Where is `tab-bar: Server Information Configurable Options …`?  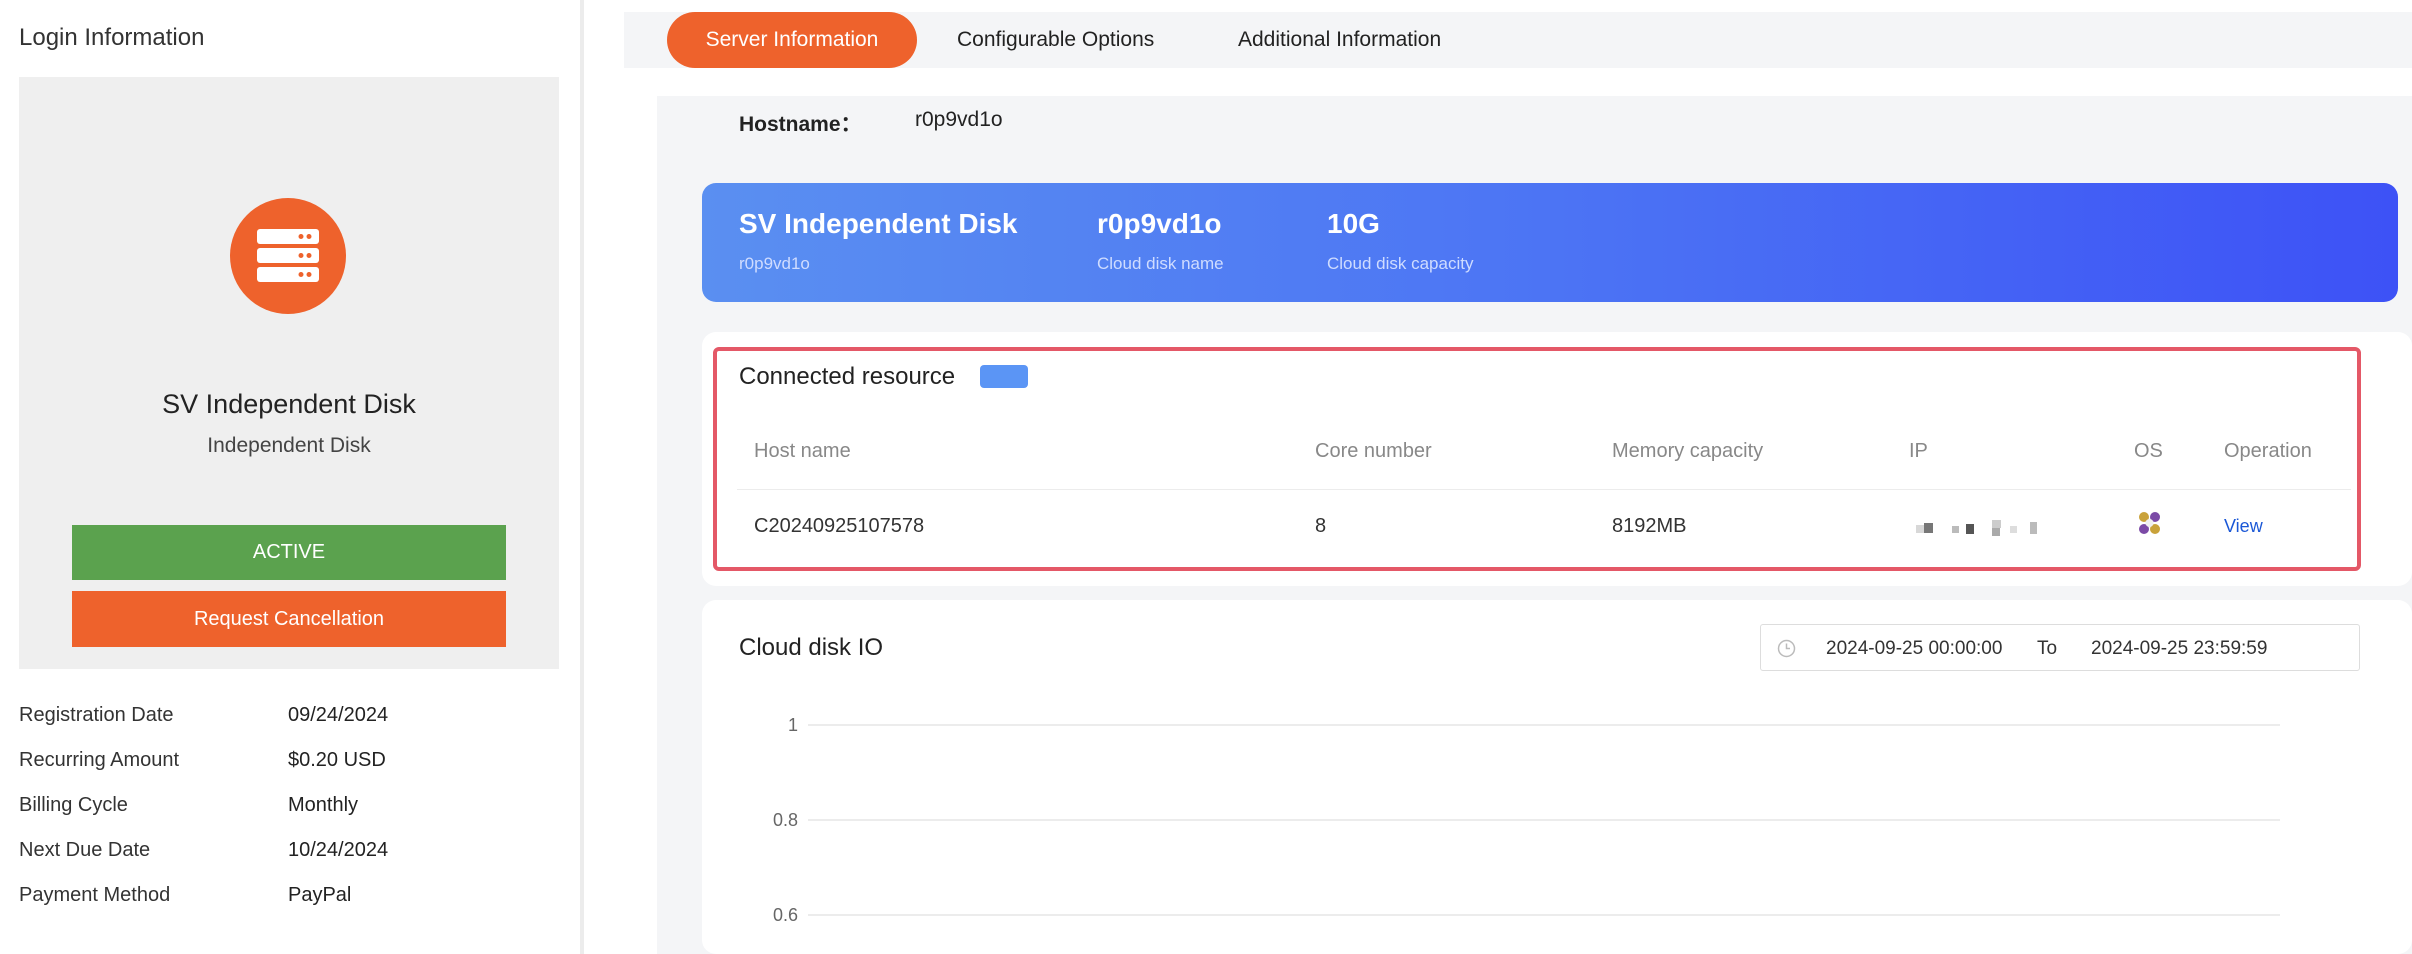 tab-bar: Server Information Configurable Options … is located at coordinates (1518, 40).